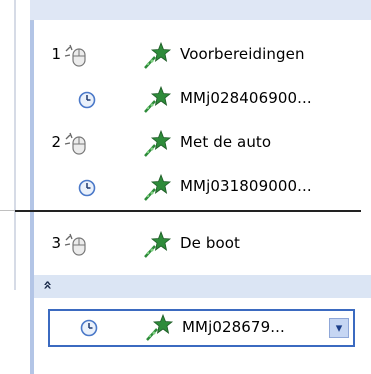 This screenshot has width=371, height=374. I want to click on animation-item: 3 De boot, so click(202, 245).